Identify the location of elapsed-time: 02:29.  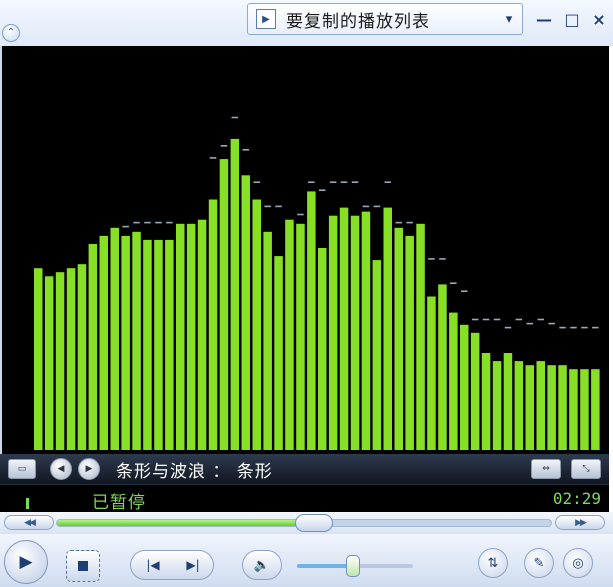
(576, 498).